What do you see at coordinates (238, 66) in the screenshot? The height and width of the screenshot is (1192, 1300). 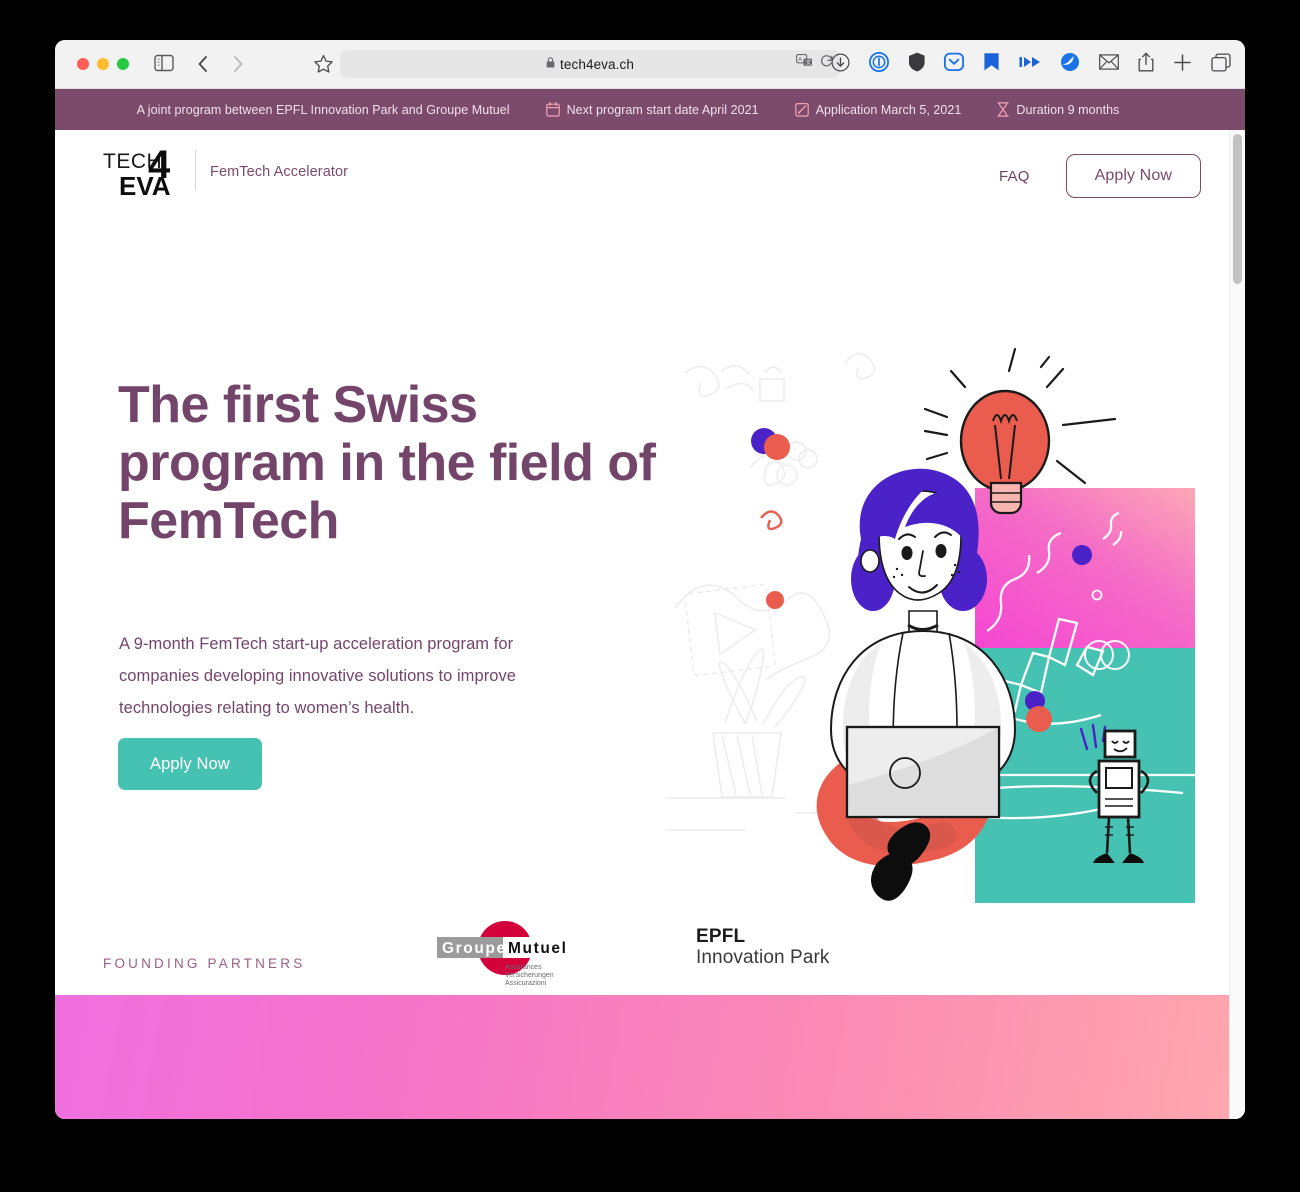 I see `forward-arrow-icon` at bounding box center [238, 66].